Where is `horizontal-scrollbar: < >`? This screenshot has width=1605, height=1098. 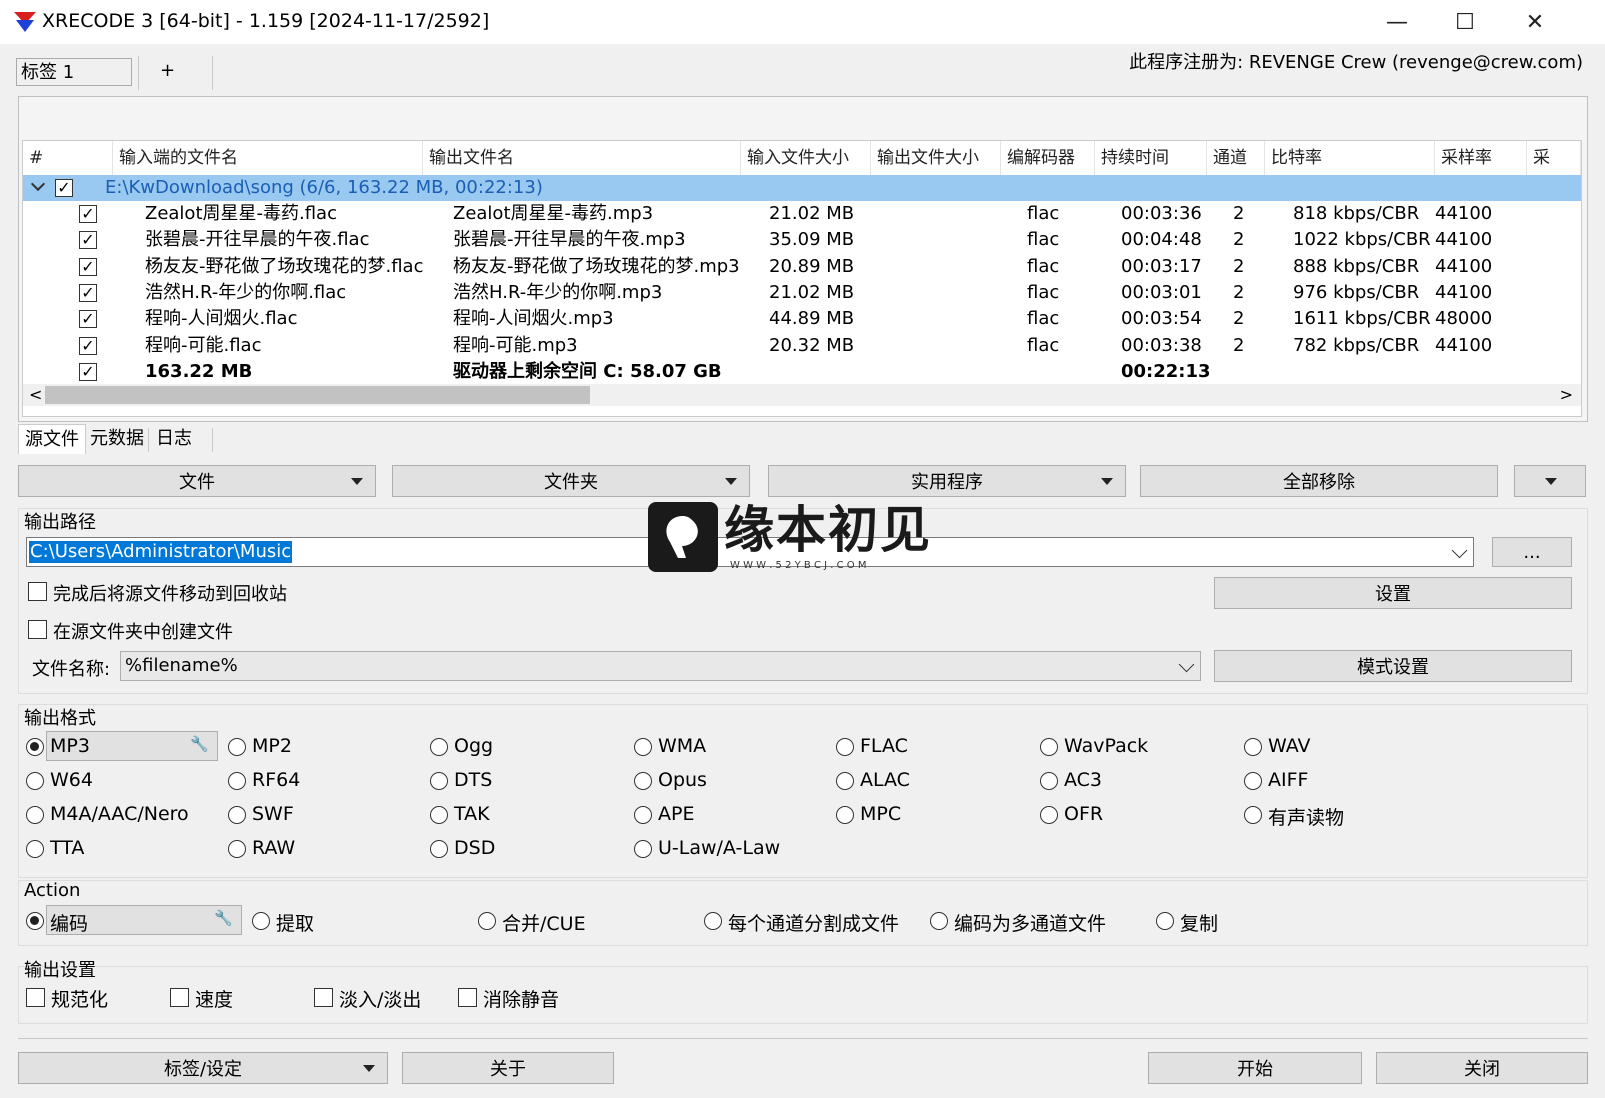 horizontal-scrollbar: < > is located at coordinates (802, 395).